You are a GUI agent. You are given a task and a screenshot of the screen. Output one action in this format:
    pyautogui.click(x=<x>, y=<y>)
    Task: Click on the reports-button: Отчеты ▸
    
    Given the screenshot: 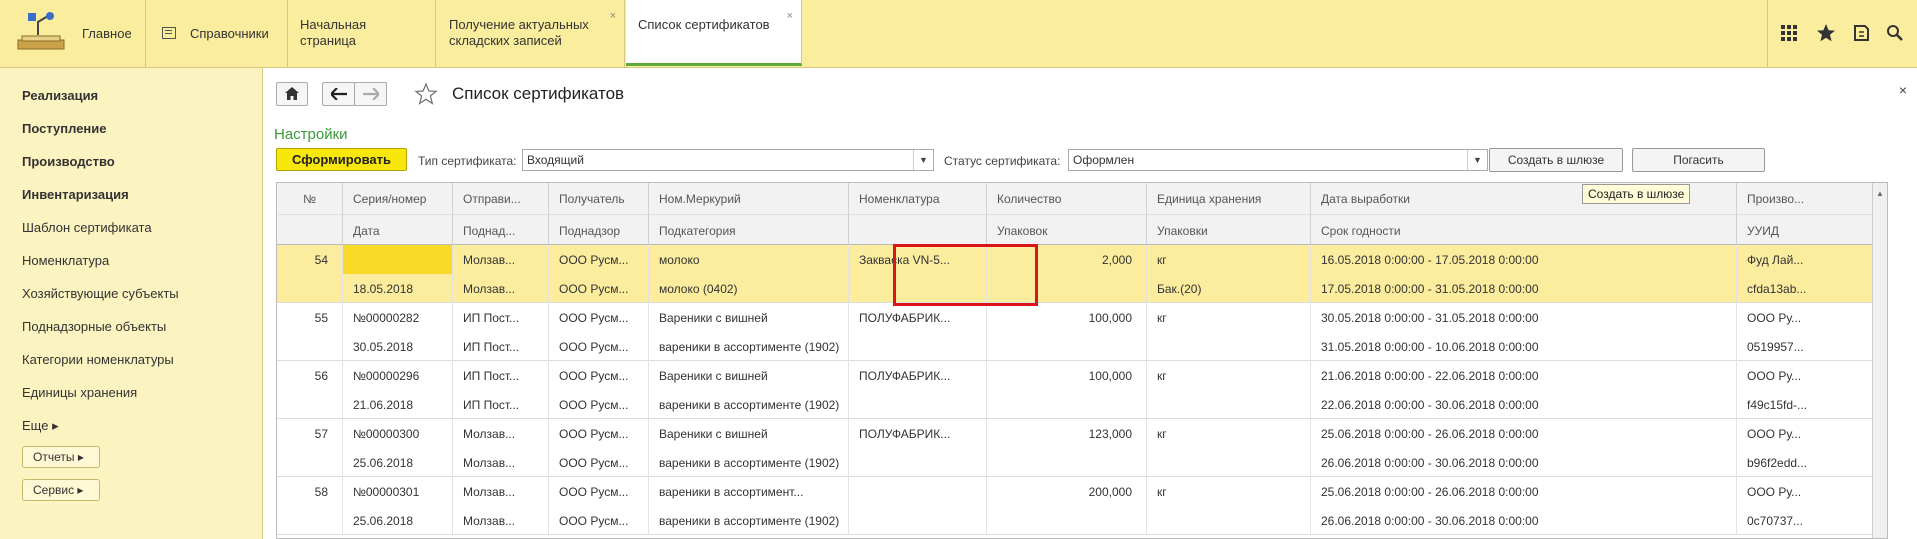 What is the action you would take?
    pyautogui.click(x=61, y=457)
    